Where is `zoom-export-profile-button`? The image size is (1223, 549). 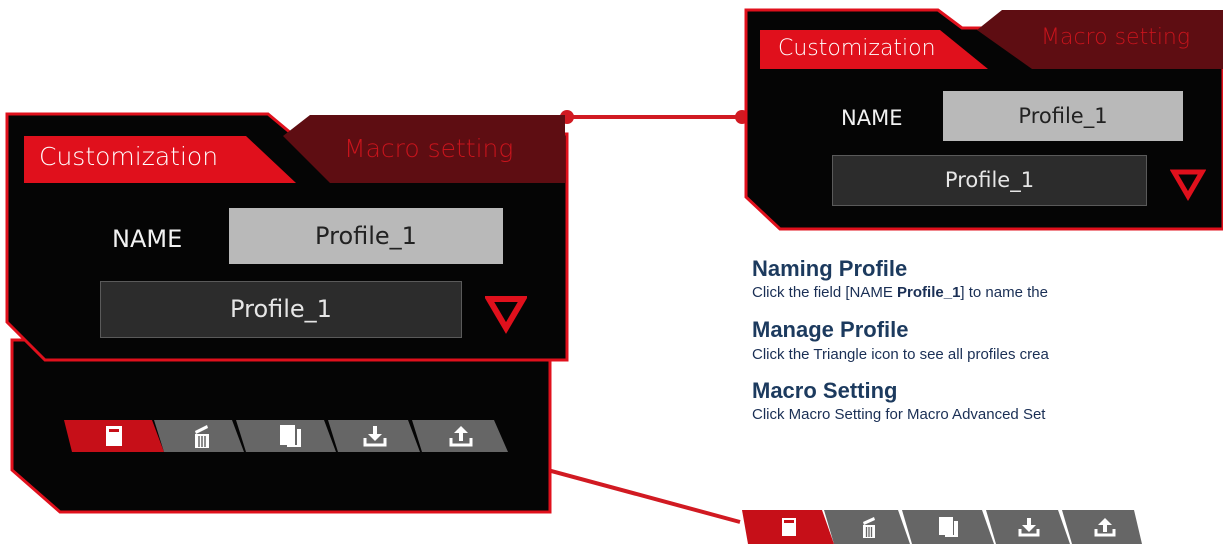
zoom-export-profile-button is located at coordinates (1105, 527).